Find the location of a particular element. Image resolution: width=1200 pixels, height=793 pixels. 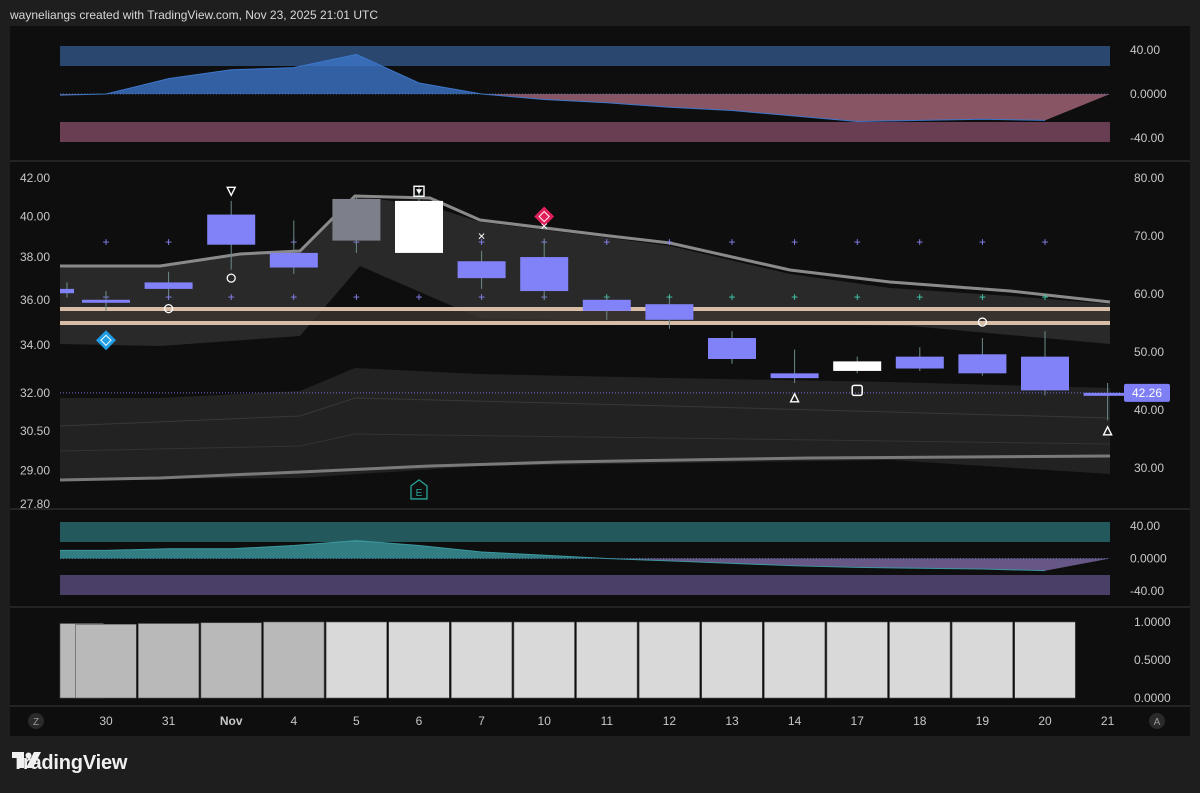

secondary-tick-label: 30.00 is located at coordinates (1149, 468).